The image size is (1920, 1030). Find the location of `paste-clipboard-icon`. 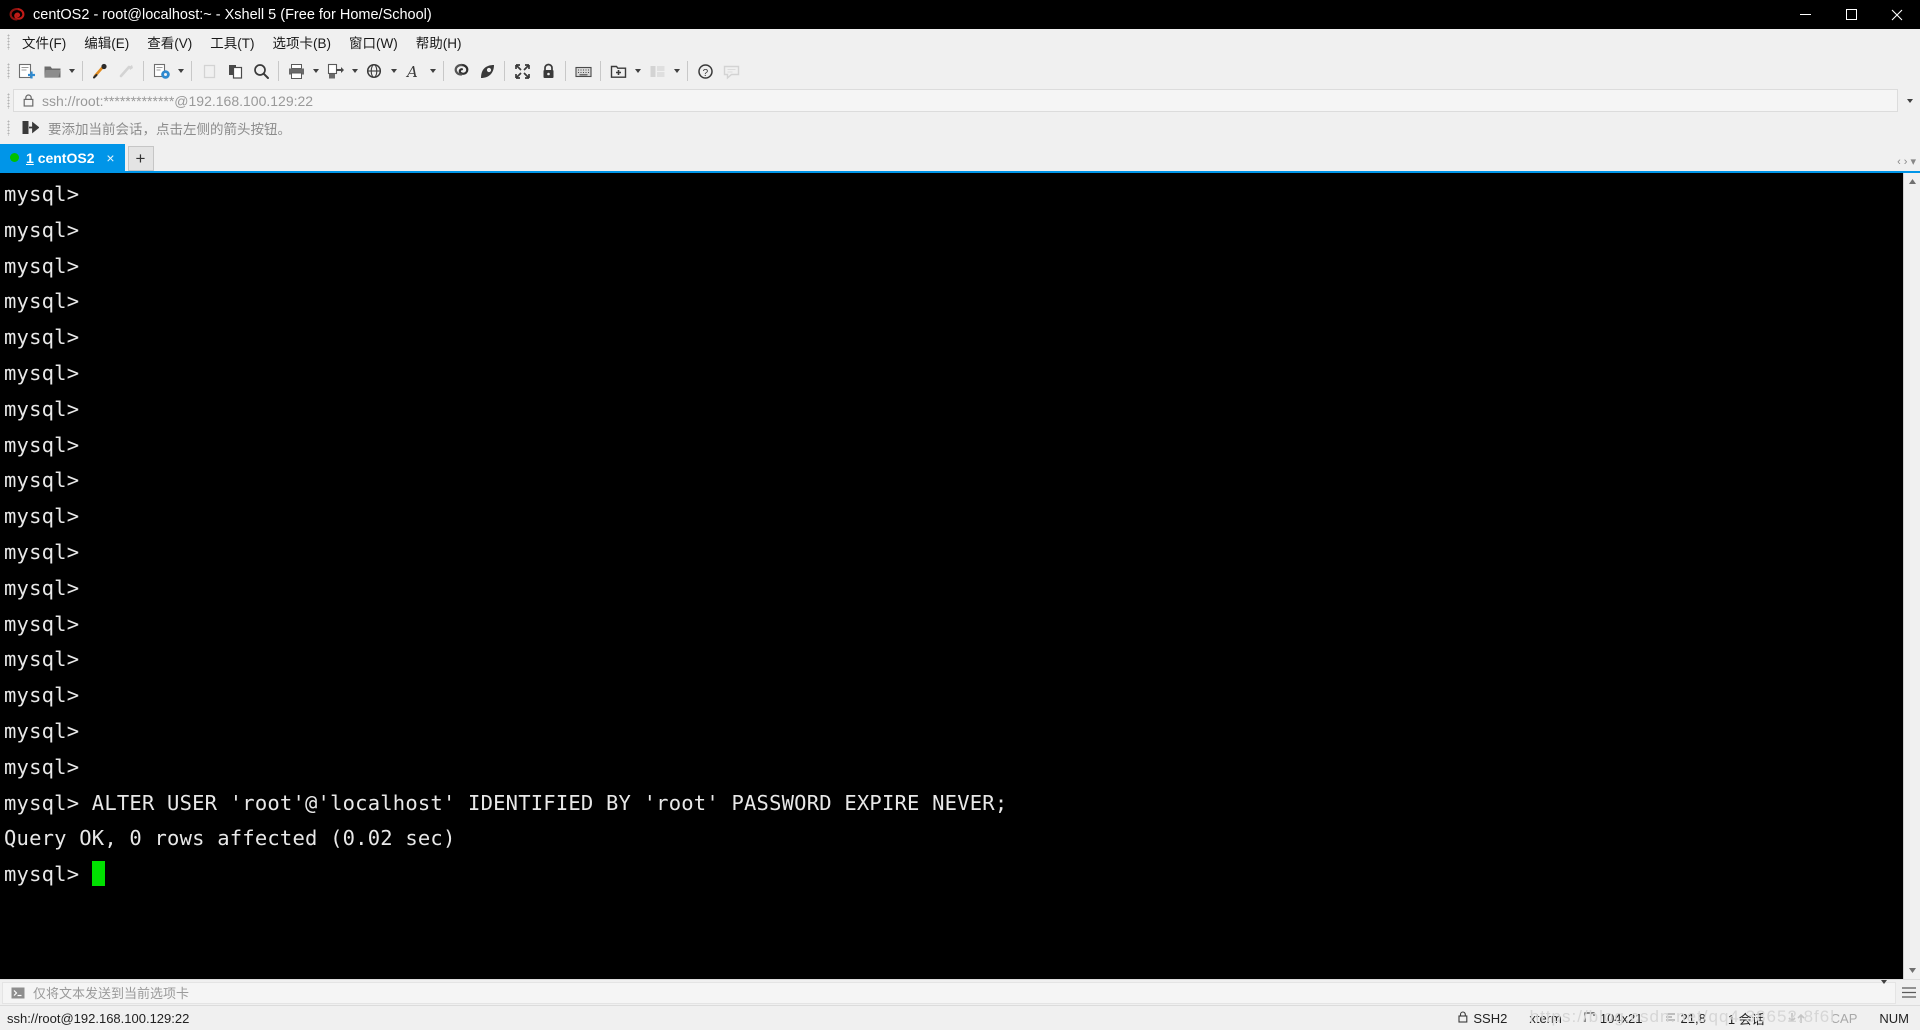

paste-clipboard-icon is located at coordinates (209, 71).